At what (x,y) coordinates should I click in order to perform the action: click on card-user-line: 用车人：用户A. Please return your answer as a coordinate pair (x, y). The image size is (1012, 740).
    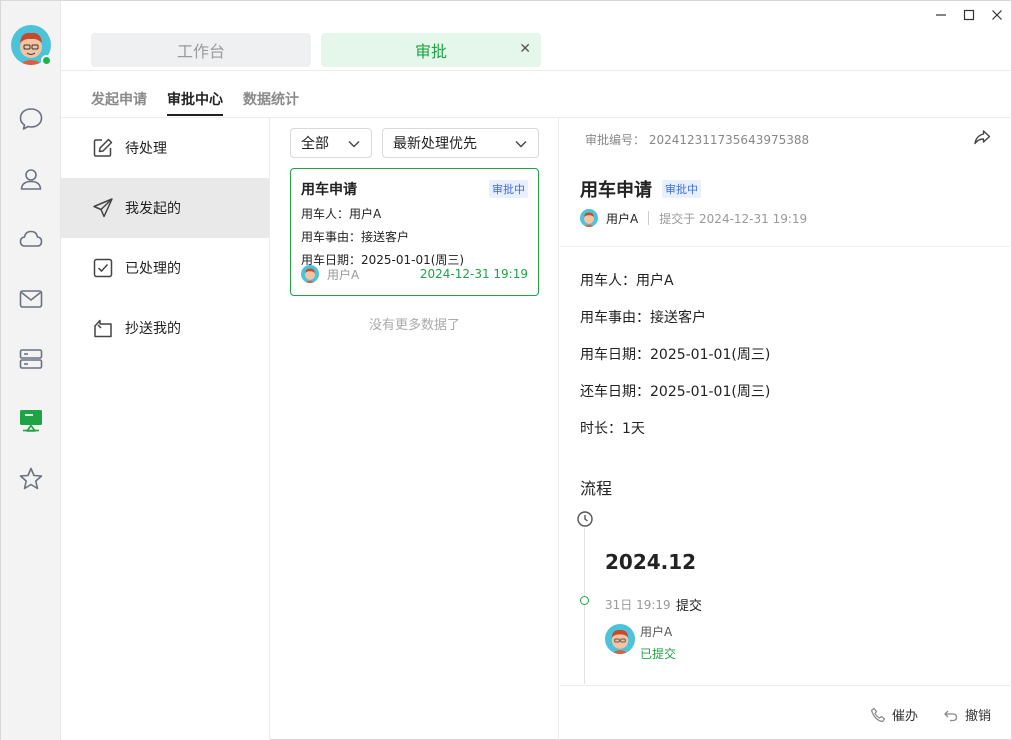
    Looking at the image, I should click on (341, 214).